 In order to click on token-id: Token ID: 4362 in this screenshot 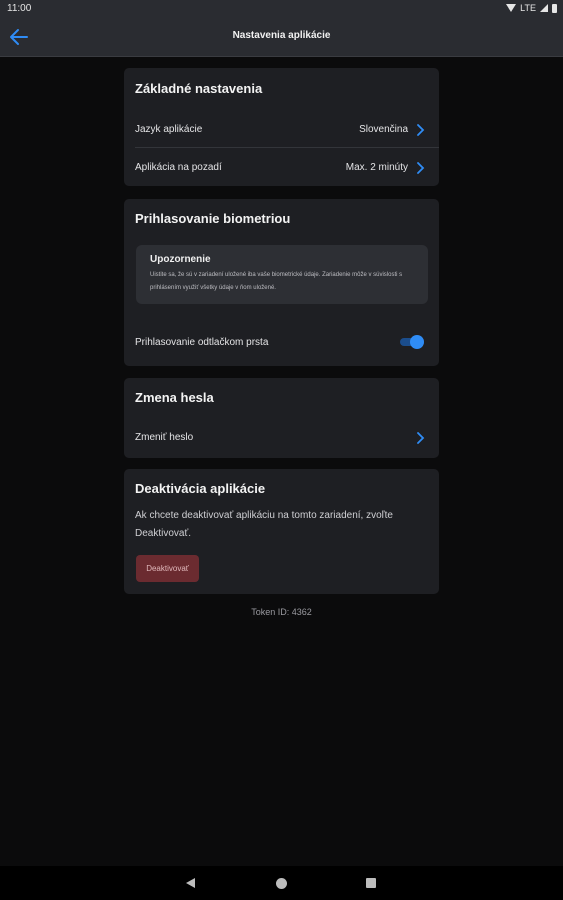, I will do `click(281, 612)`.